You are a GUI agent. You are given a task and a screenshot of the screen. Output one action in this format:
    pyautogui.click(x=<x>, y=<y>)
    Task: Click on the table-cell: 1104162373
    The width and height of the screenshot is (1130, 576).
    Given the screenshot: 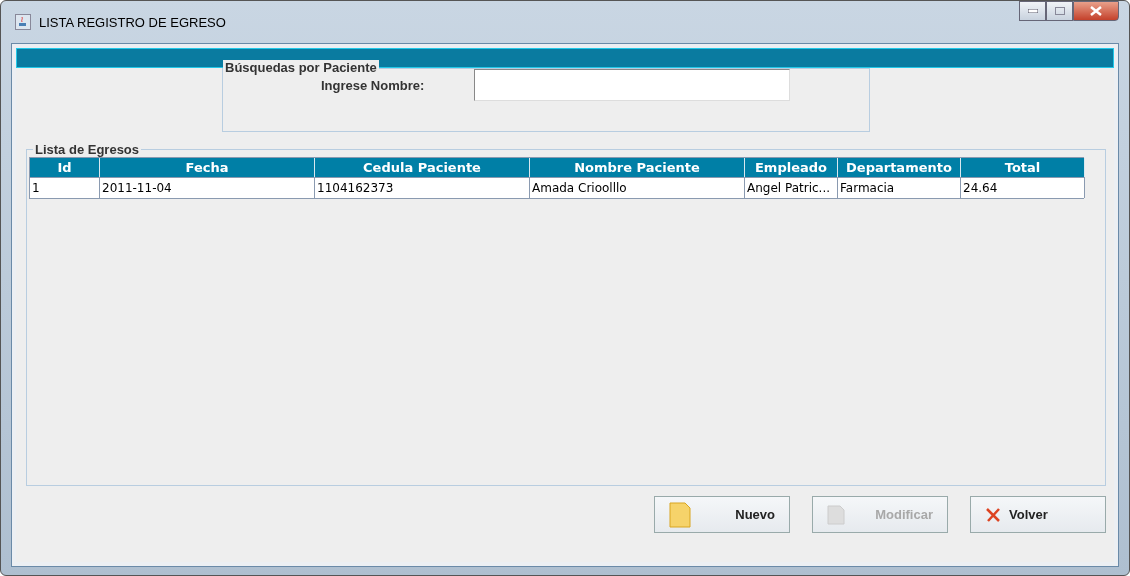 What is the action you would take?
    pyautogui.click(x=422, y=187)
    